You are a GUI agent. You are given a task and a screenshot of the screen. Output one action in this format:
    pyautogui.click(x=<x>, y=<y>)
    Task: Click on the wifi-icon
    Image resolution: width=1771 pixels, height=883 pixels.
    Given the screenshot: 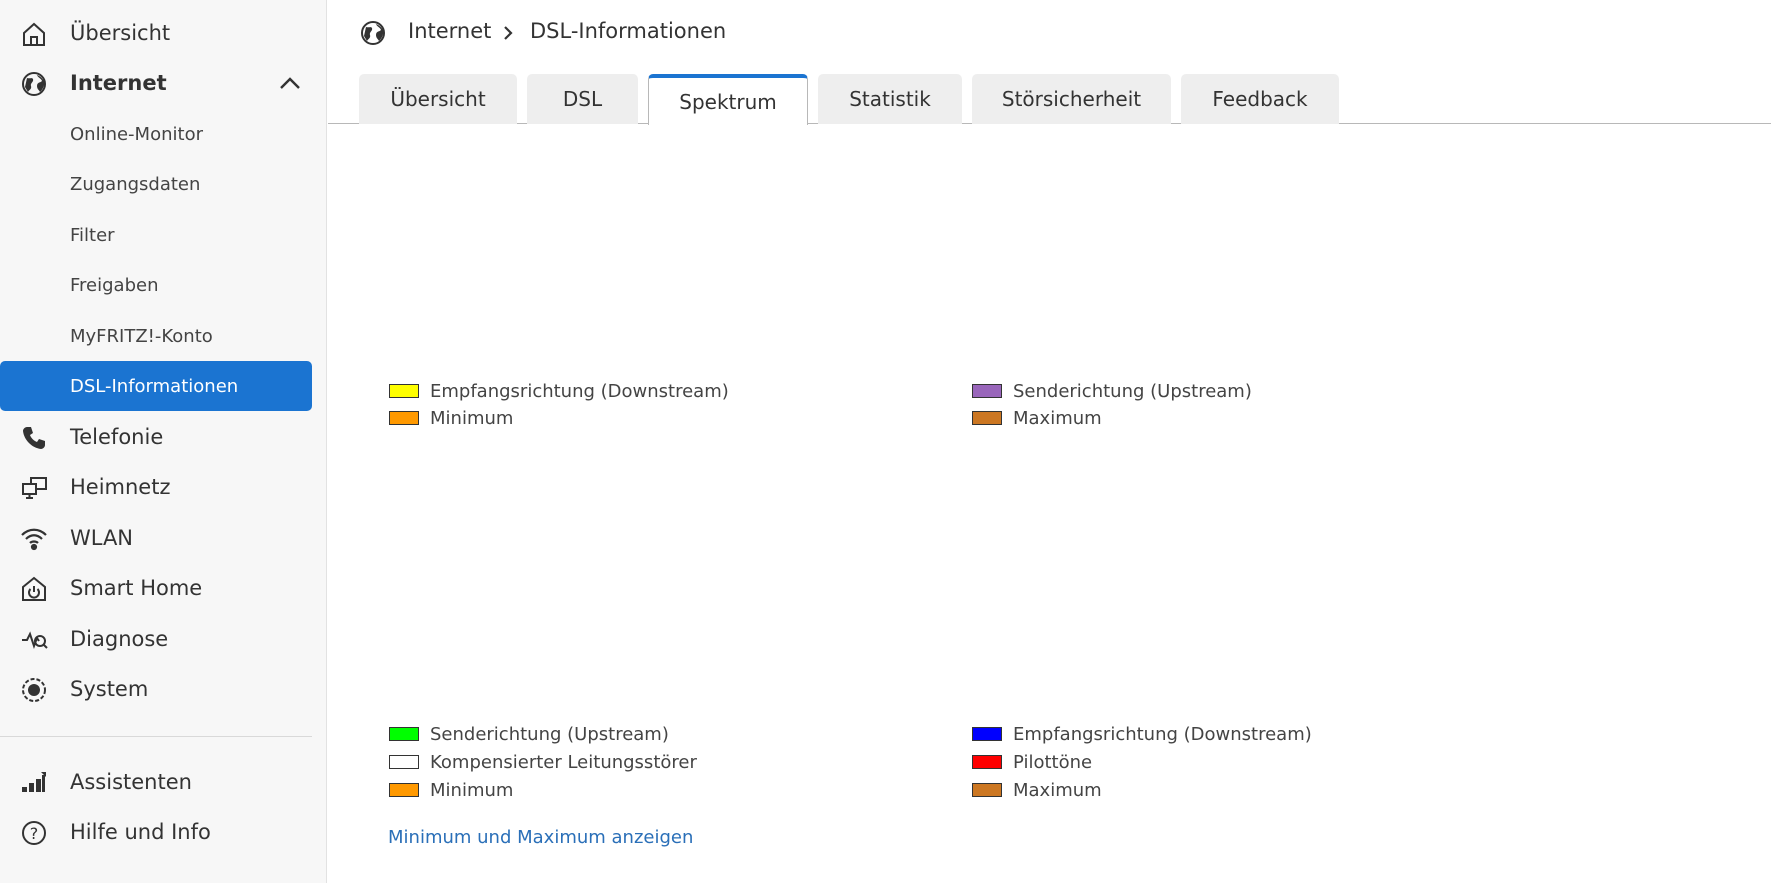 What is the action you would take?
    pyautogui.click(x=34, y=539)
    